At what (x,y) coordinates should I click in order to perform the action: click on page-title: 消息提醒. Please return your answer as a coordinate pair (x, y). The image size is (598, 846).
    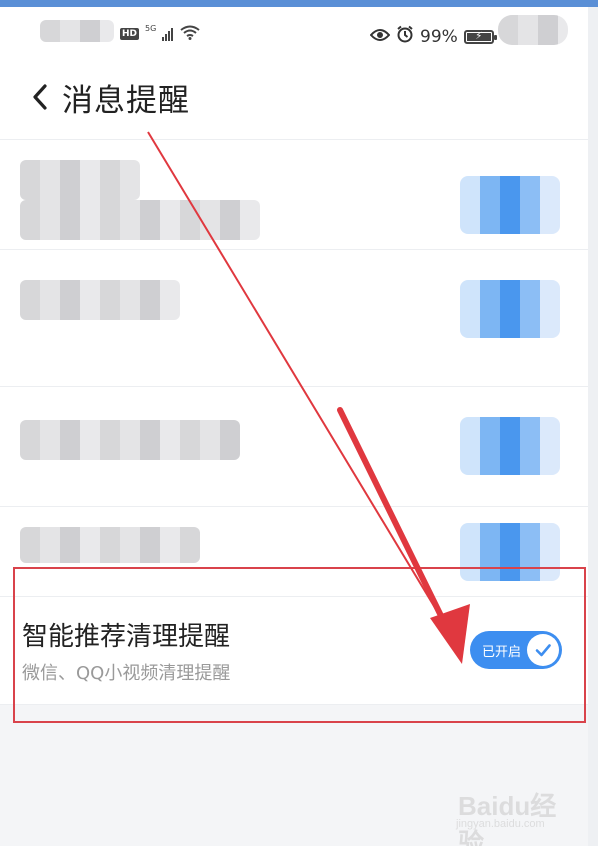
    Looking at the image, I should click on (126, 101).